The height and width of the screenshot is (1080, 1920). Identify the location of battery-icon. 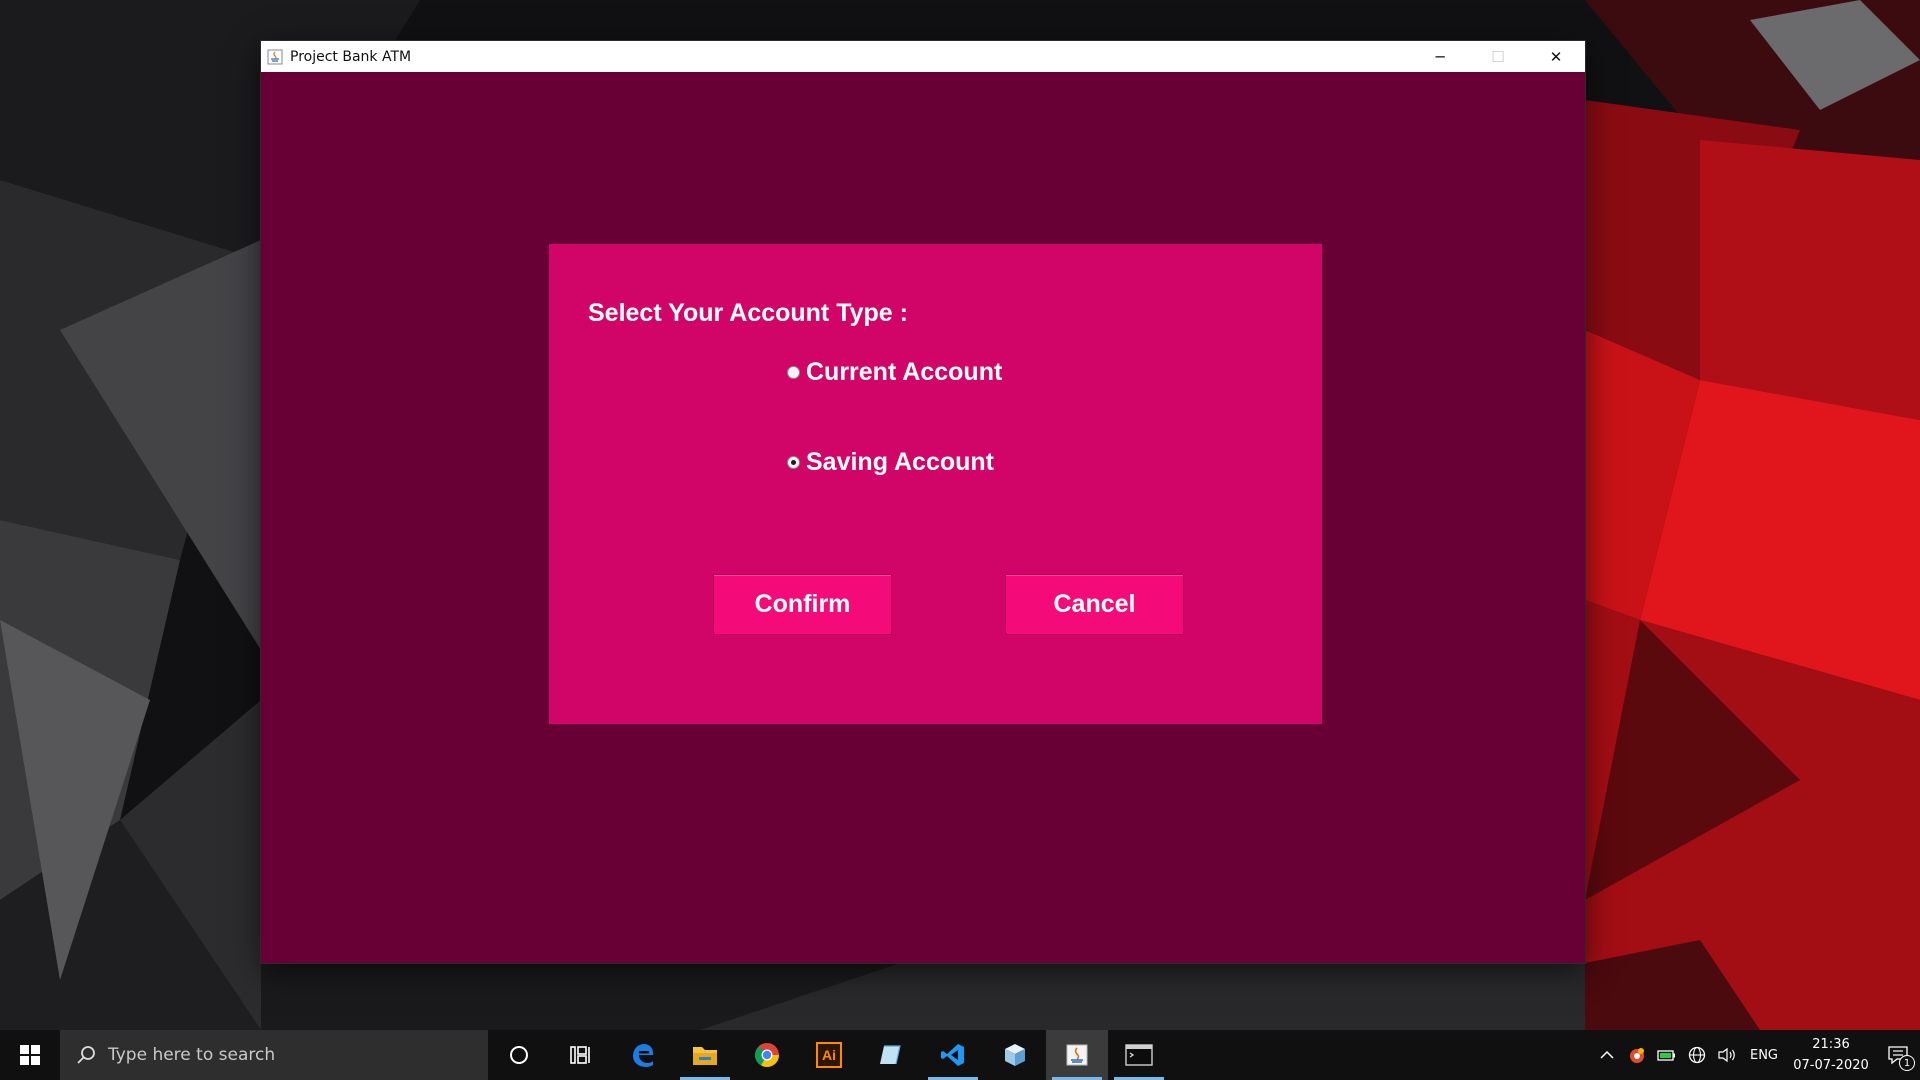
(1667, 1055).